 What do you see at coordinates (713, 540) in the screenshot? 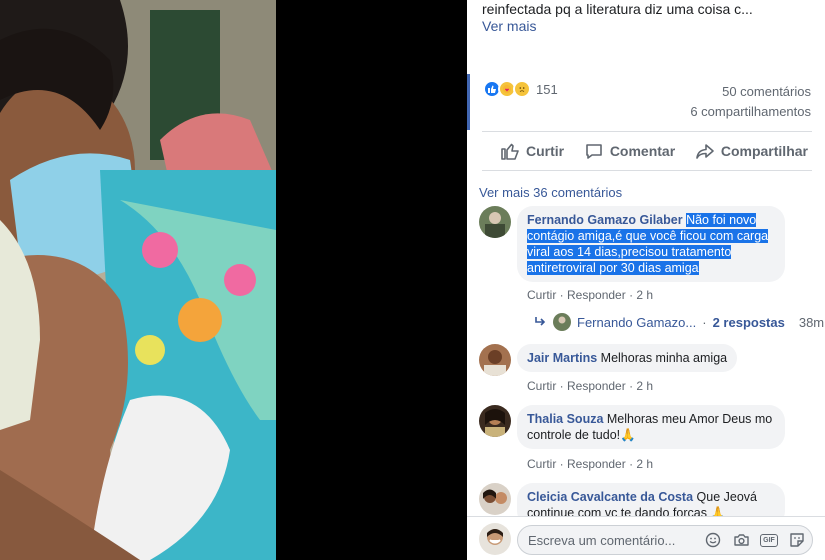
I see `emoji-icon` at bounding box center [713, 540].